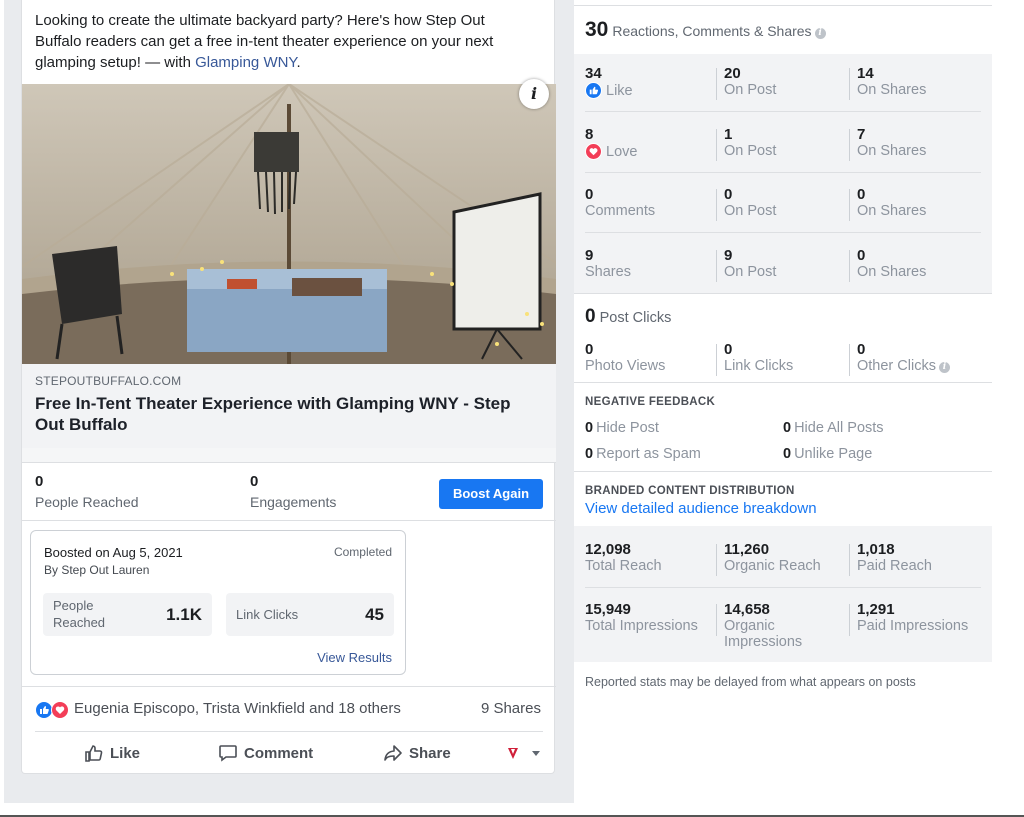 The width and height of the screenshot is (1024, 817). What do you see at coordinates (628, 316) in the screenshot?
I see `post-clicks-header: 0 Post Clicks` at bounding box center [628, 316].